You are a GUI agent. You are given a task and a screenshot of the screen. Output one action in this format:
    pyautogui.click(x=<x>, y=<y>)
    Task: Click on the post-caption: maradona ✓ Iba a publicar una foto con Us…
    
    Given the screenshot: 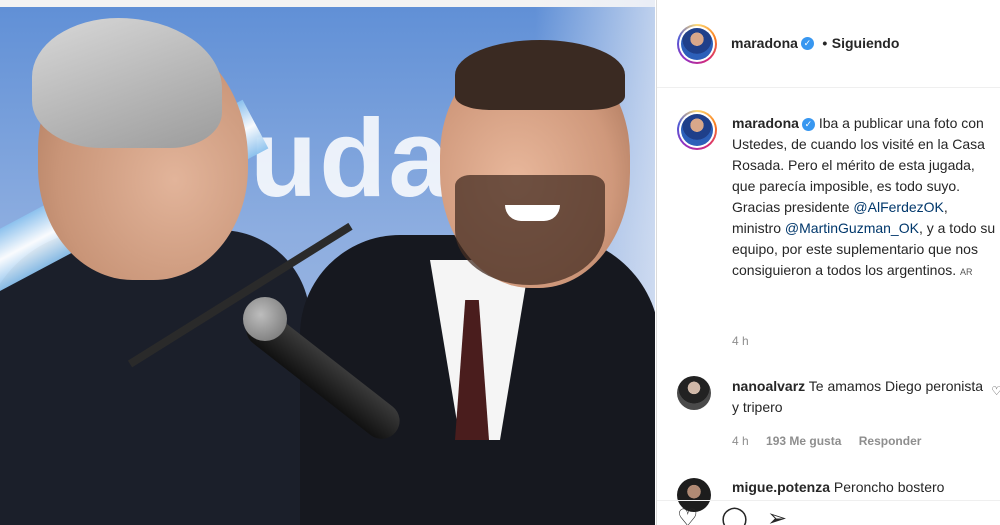 What is the action you would take?
    pyautogui.click(x=866, y=198)
    